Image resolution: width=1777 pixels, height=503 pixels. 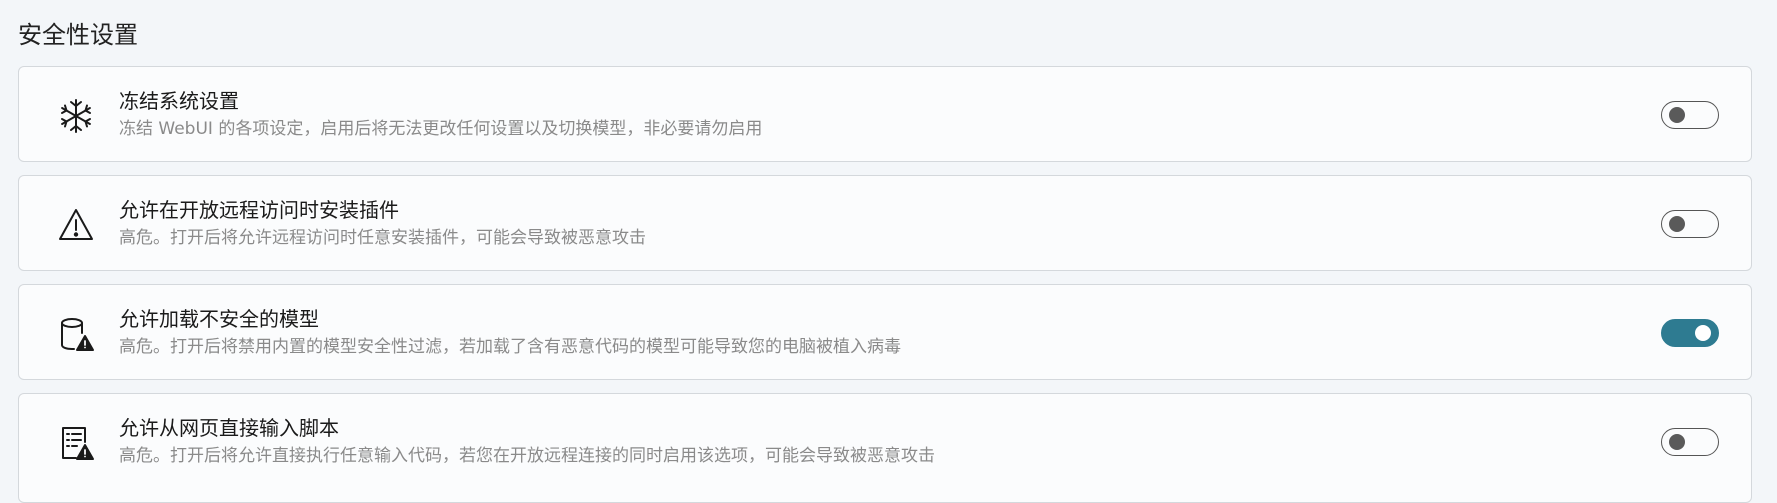 I want to click on setting-title: 冻结系统设置, so click(x=179, y=101).